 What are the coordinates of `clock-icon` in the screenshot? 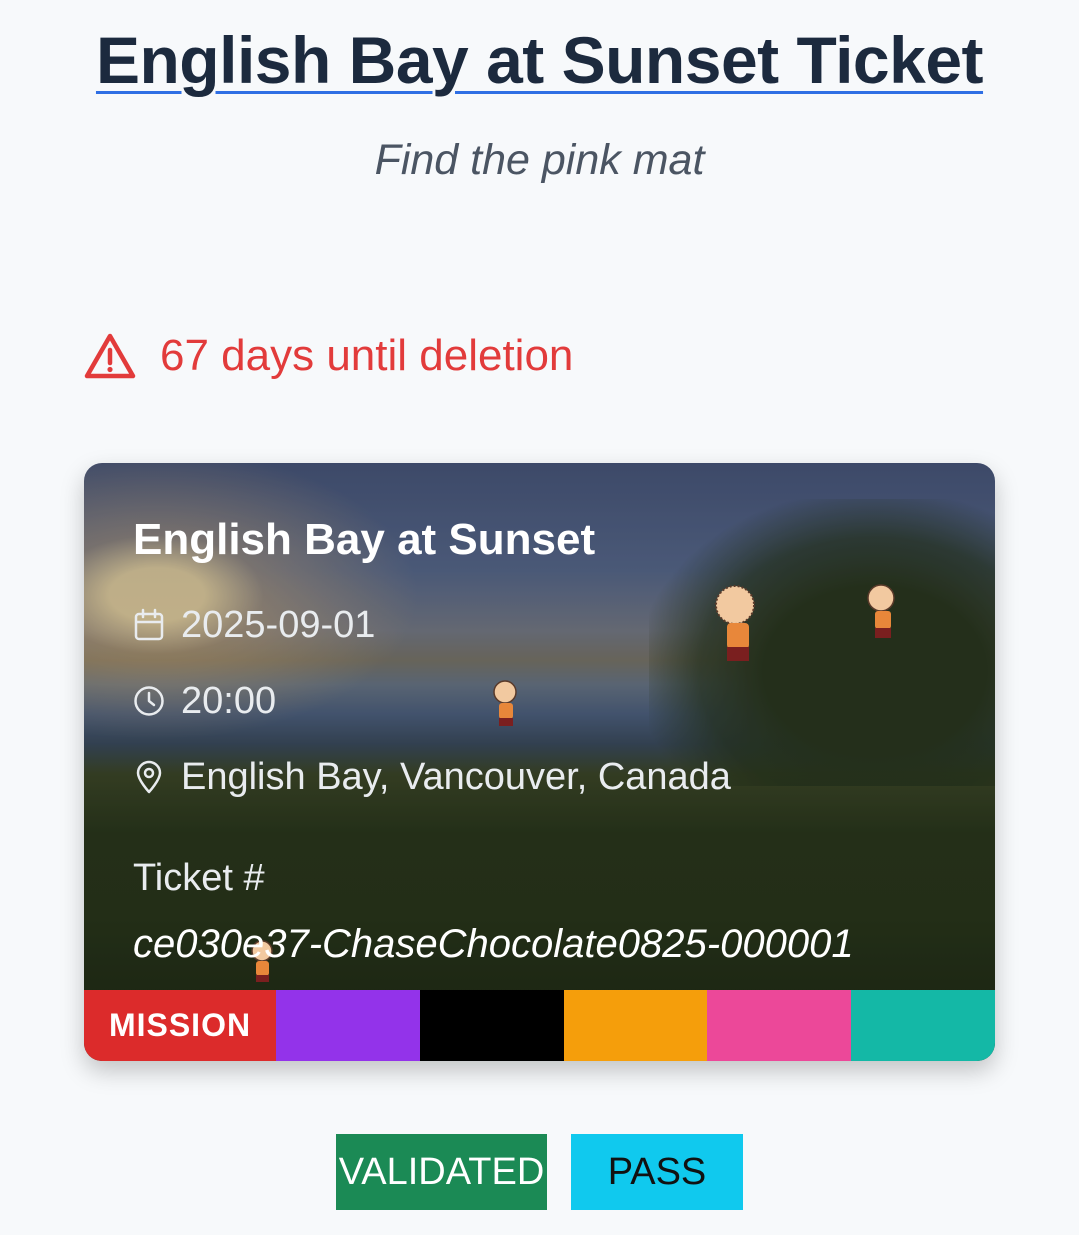 It's located at (149, 701).